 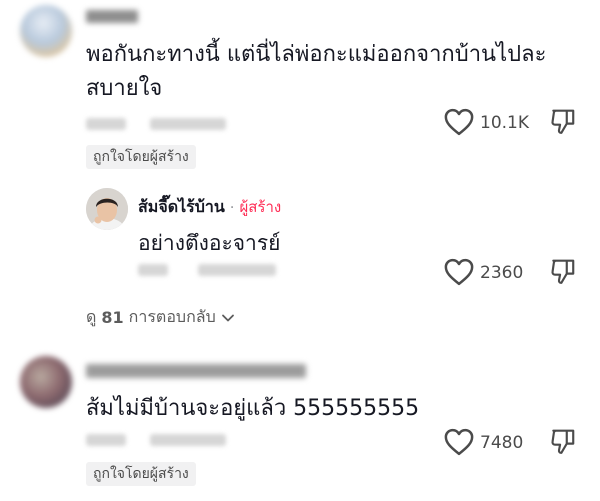 I want to click on liked-by-creator-badge-2: ถูกใจโดยผู้สร้าง, so click(x=141, y=474).